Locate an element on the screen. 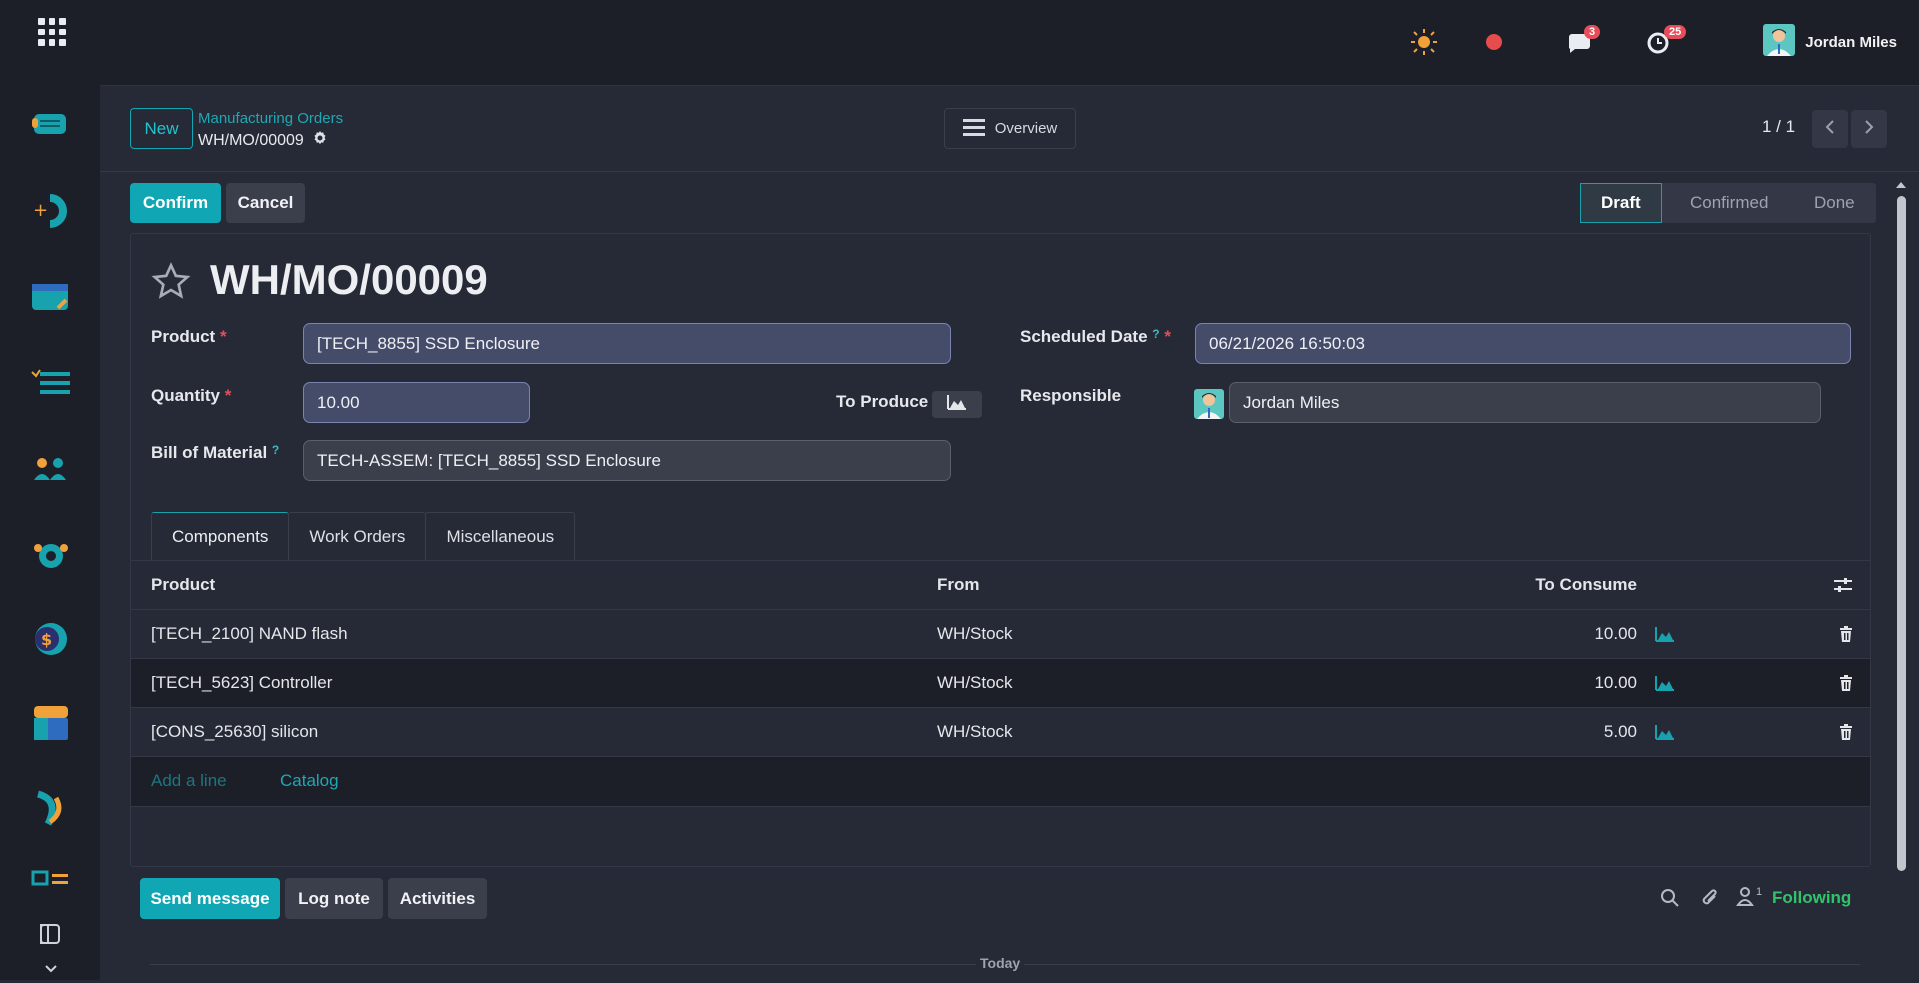 The image size is (1919, 983). user-menu: Jordan Miles is located at coordinates (1830, 42).